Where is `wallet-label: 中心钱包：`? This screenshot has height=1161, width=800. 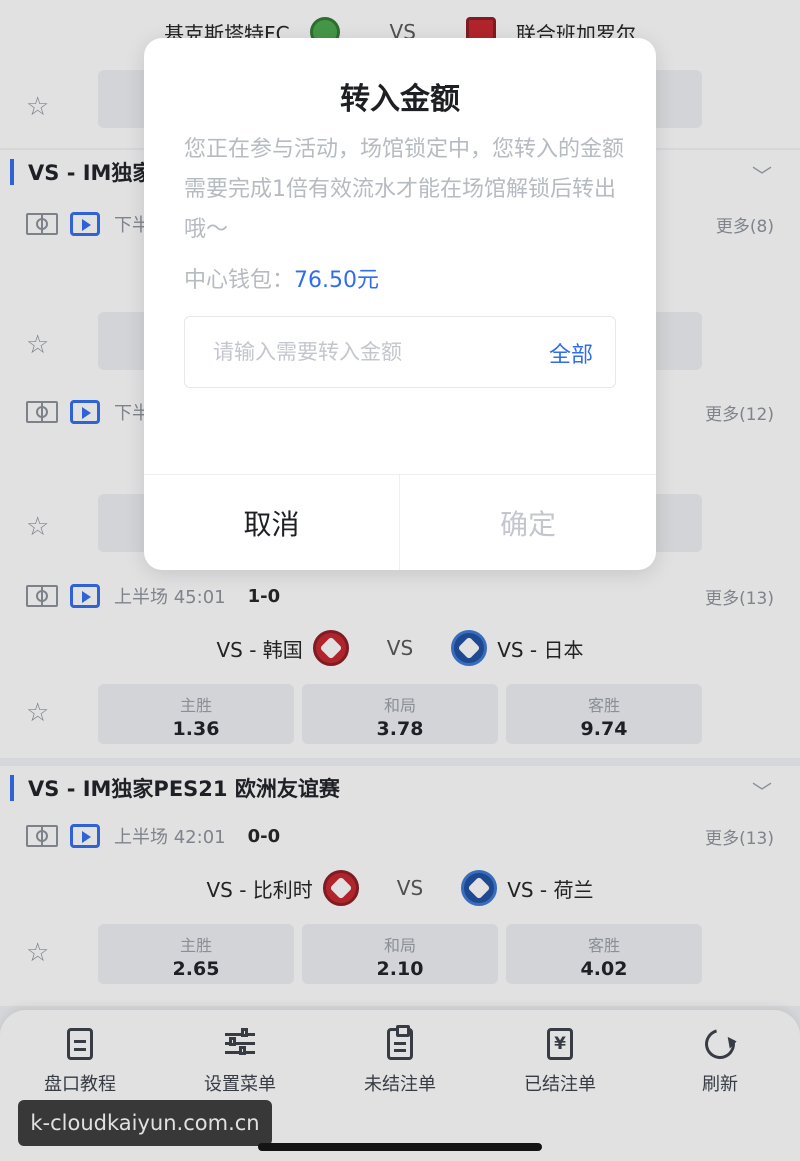
wallet-label: 中心钱包： is located at coordinates (239, 280).